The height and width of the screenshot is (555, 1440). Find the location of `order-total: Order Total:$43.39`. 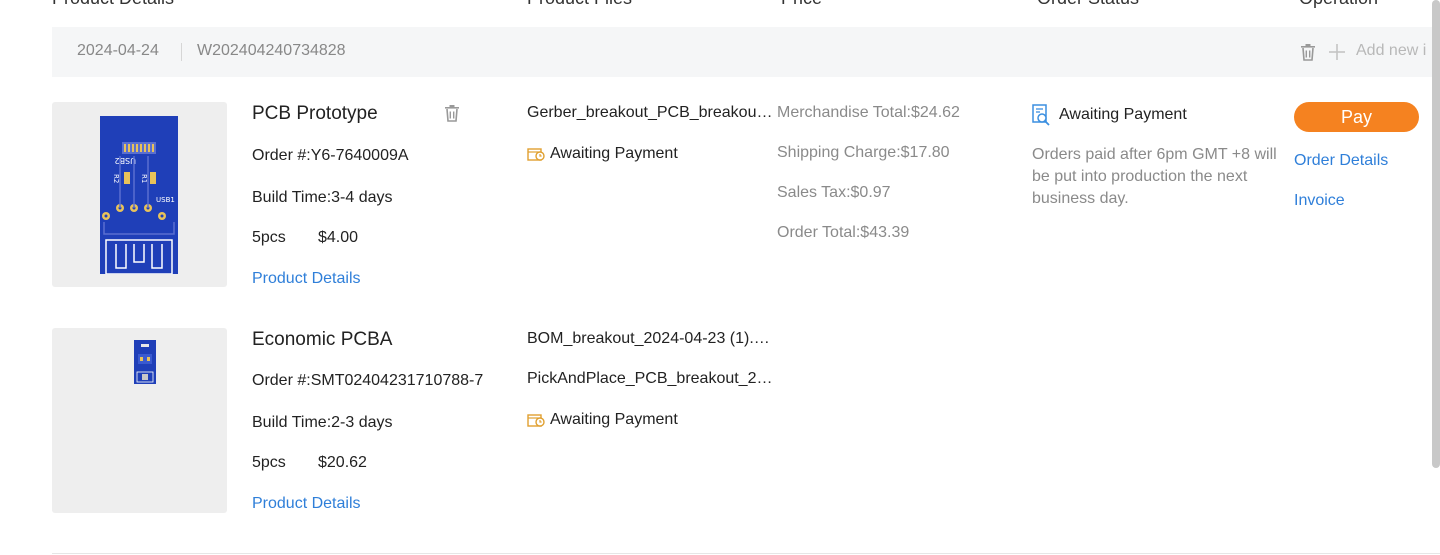

order-total: Order Total:$43.39 is located at coordinates (843, 232).